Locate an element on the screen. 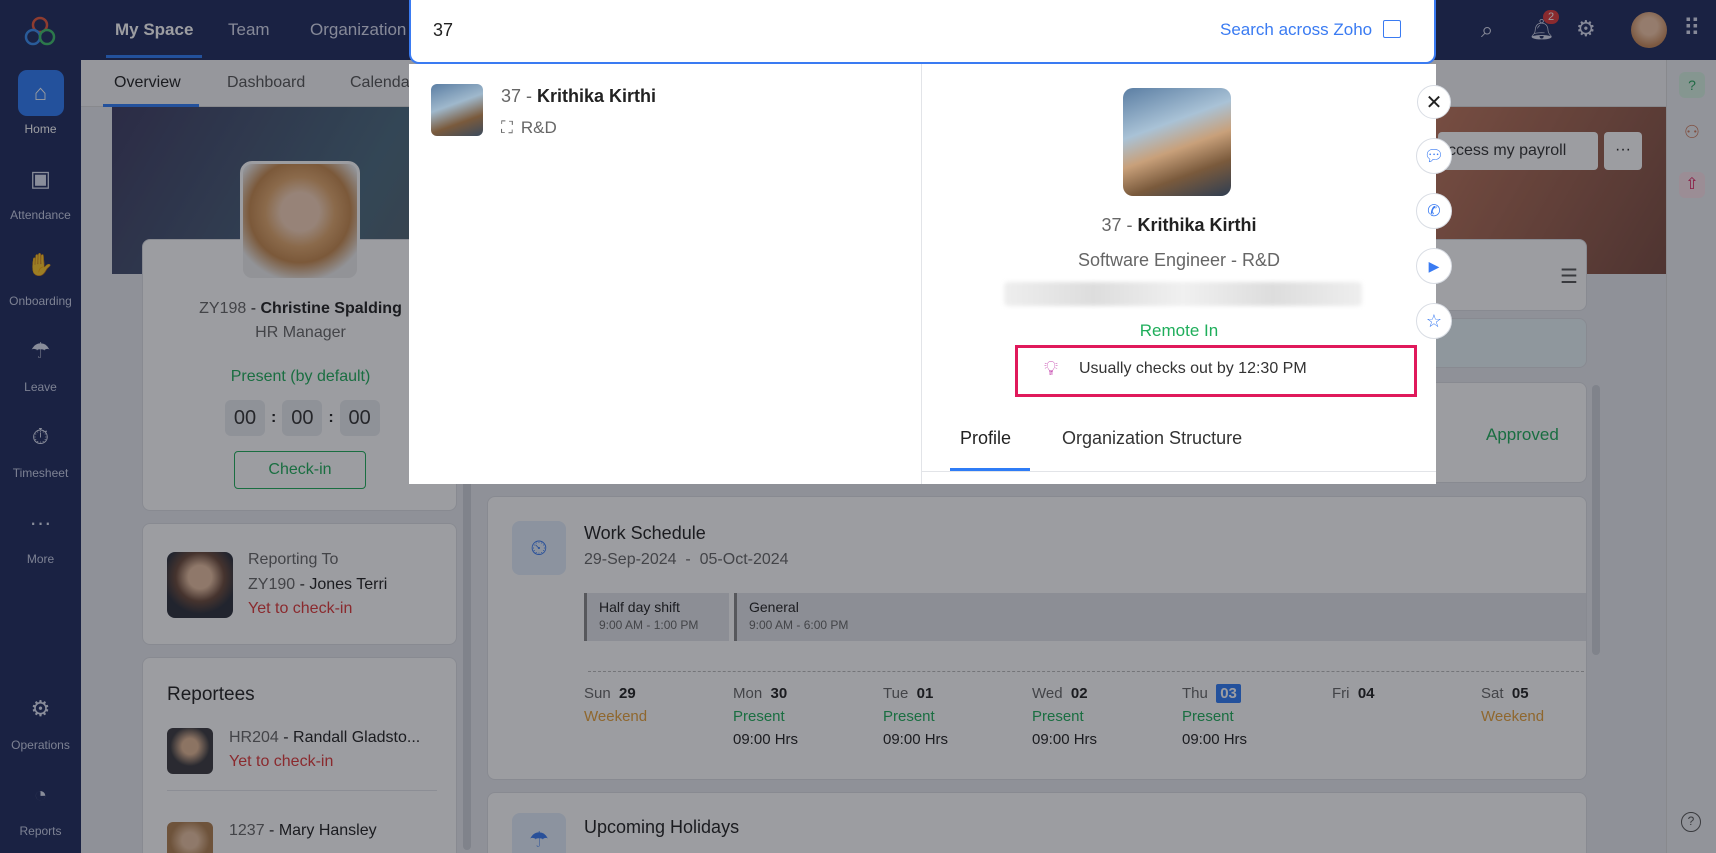 This screenshot has width=1716, height=853. result-photo is located at coordinates (457, 110).